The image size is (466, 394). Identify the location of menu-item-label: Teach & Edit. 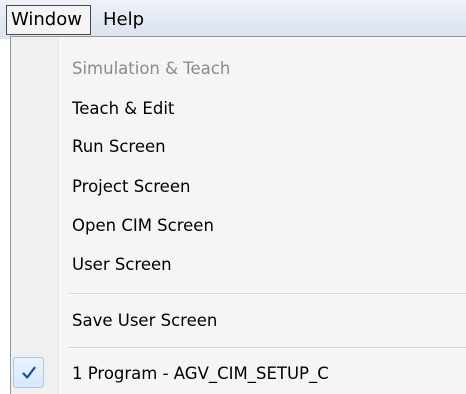
(123, 108).